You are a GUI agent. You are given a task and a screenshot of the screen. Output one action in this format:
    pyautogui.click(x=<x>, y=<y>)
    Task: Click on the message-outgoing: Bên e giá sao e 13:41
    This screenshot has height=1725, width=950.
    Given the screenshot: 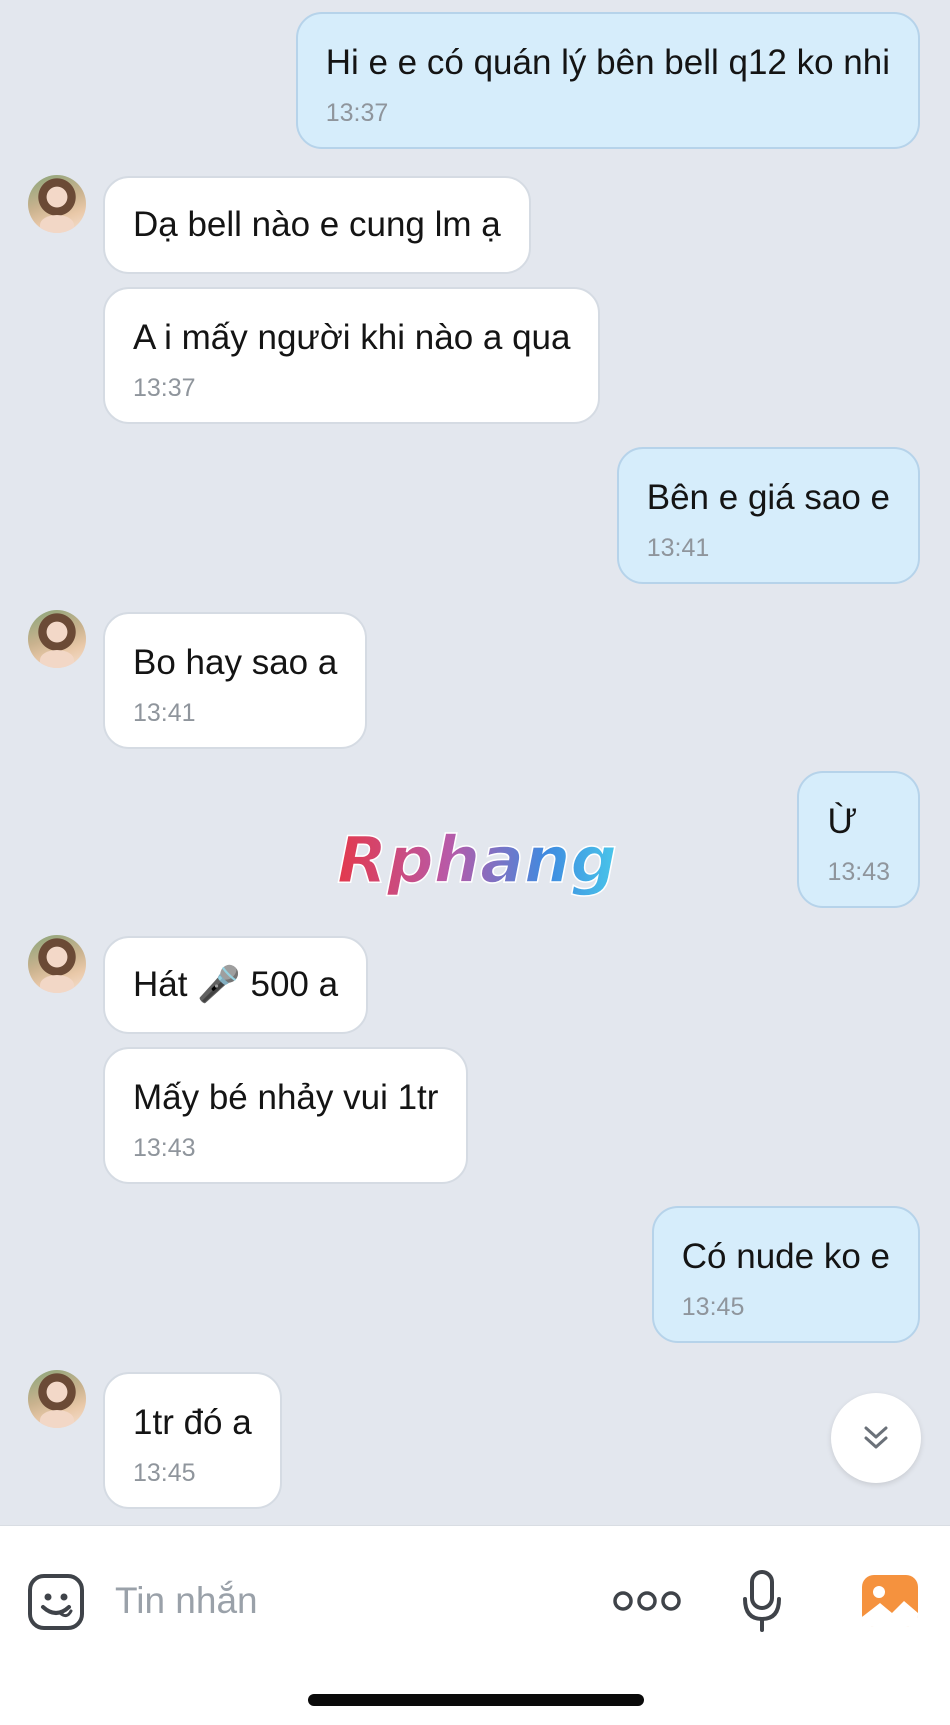 What is the action you would take?
    pyautogui.click(x=768, y=515)
    